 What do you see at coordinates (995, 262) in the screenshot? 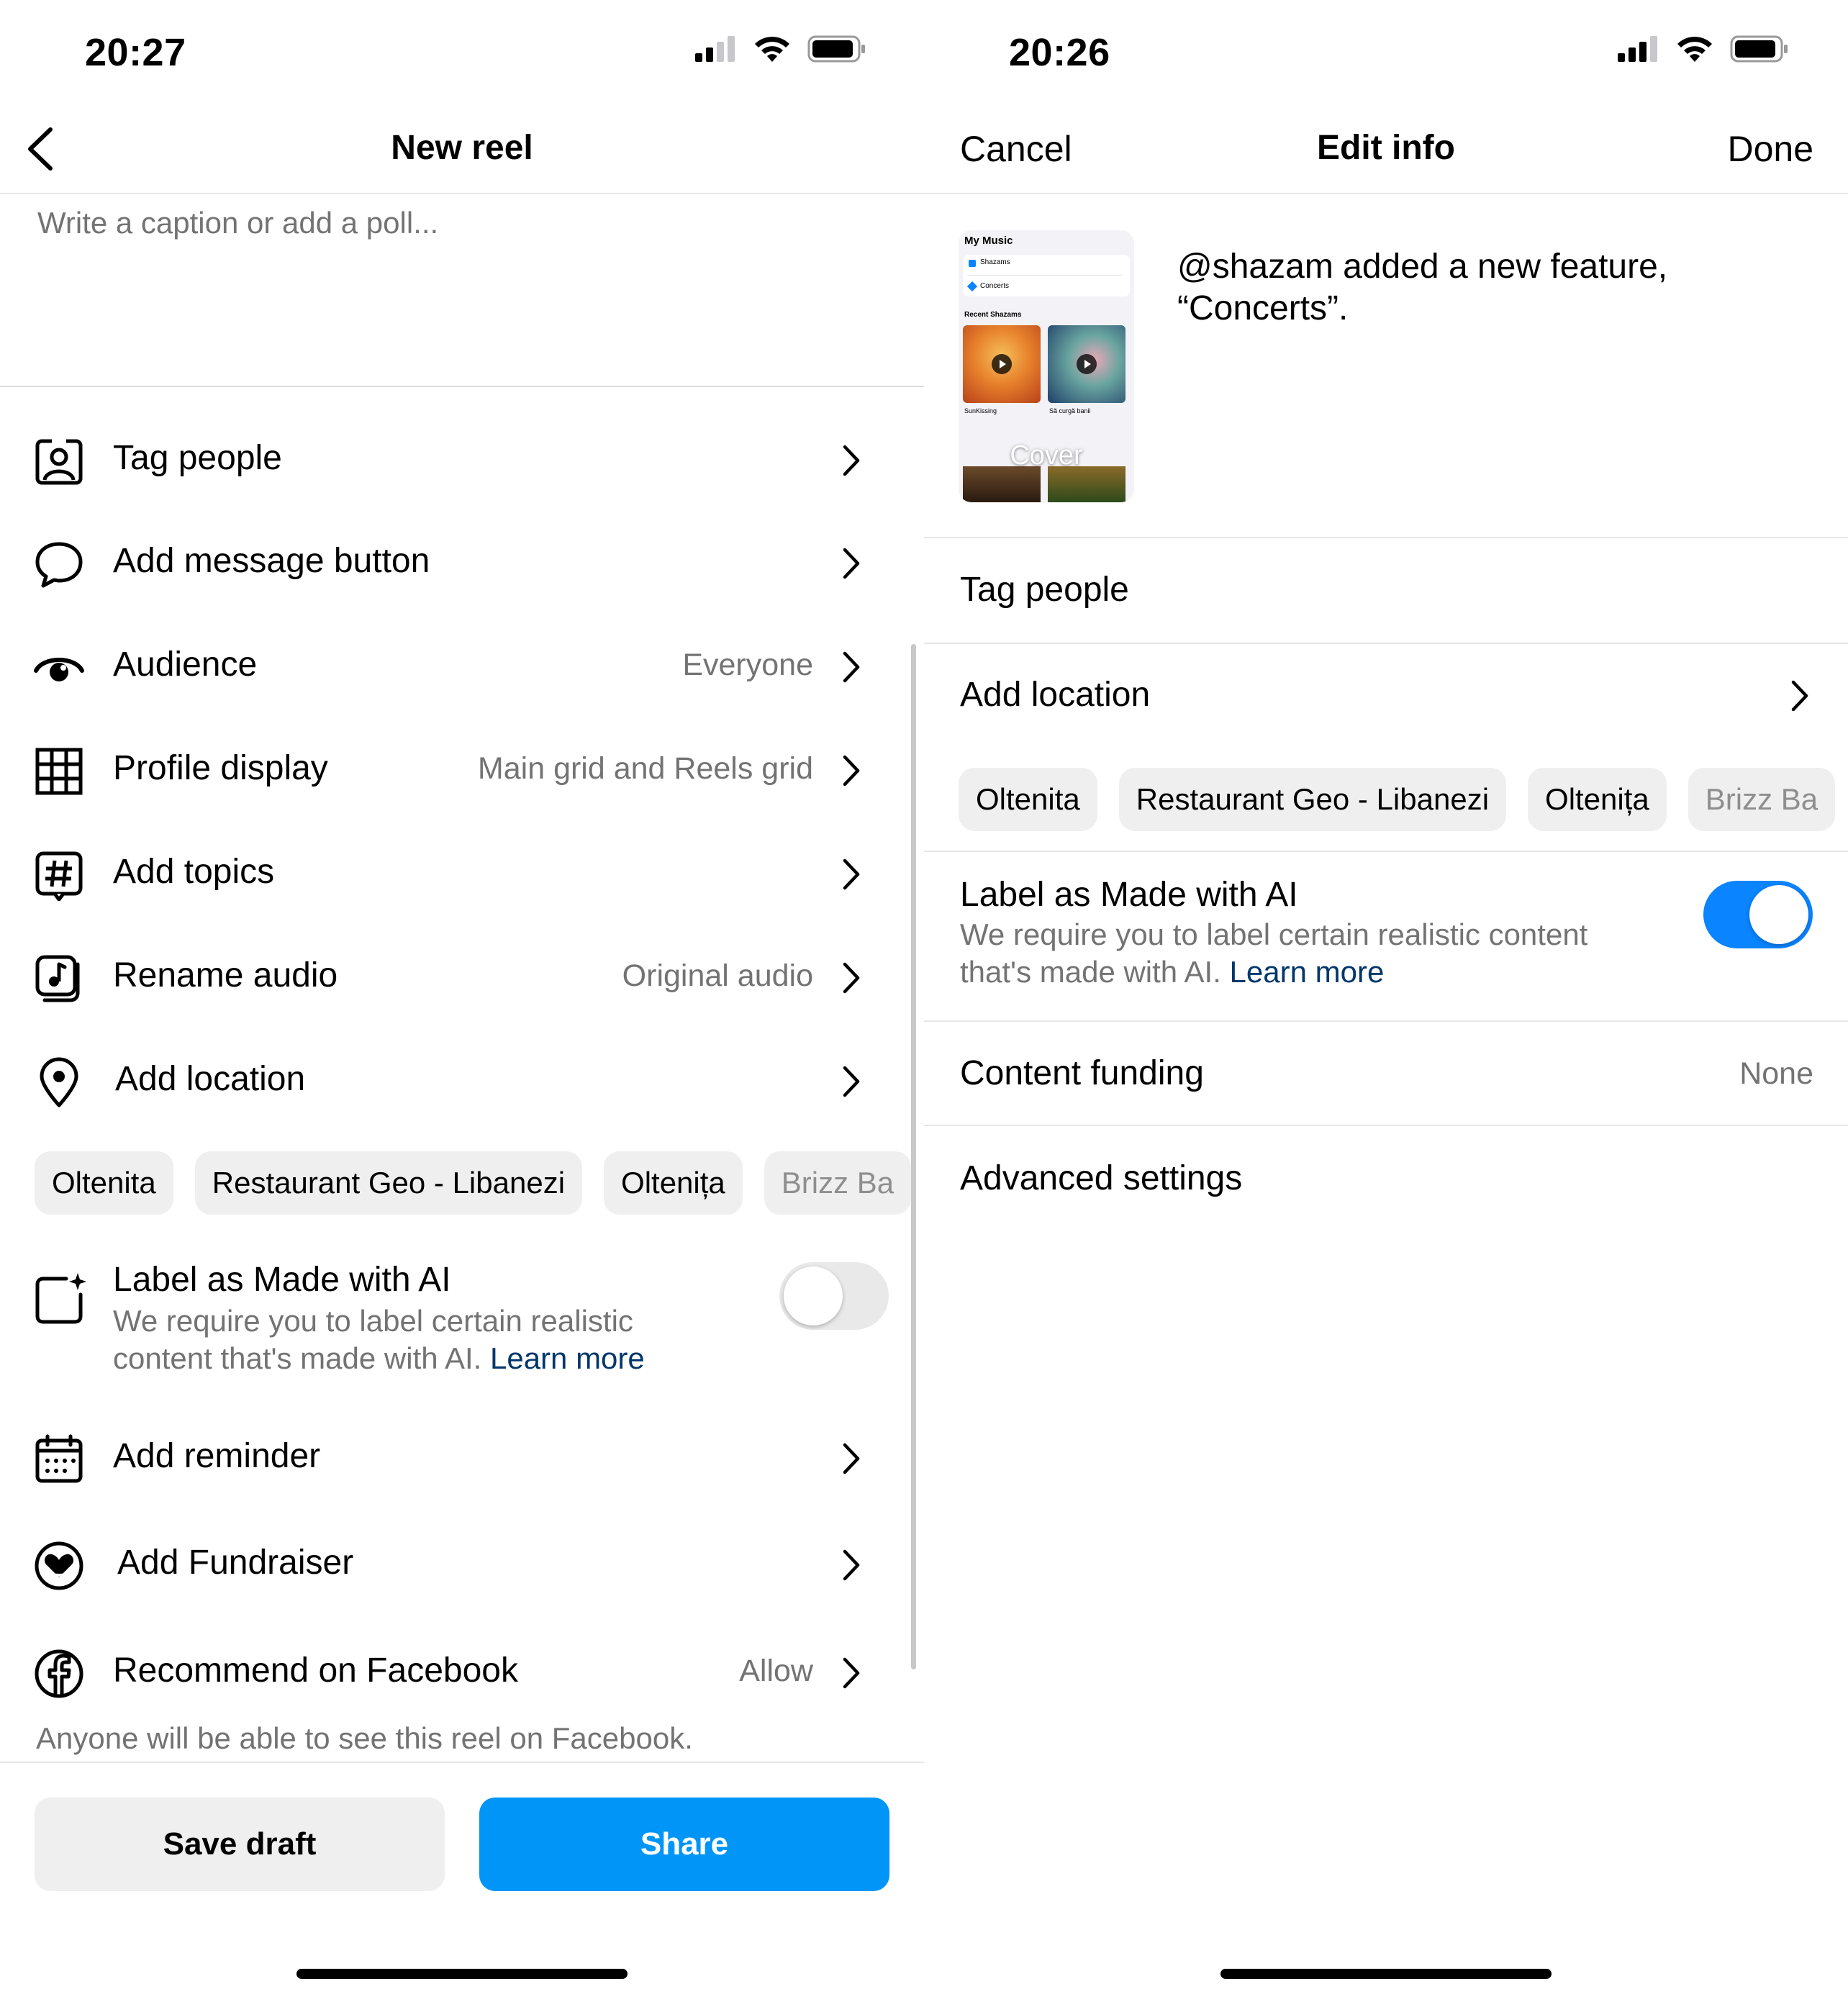
I see `thumb-shazams: Shazams` at bounding box center [995, 262].